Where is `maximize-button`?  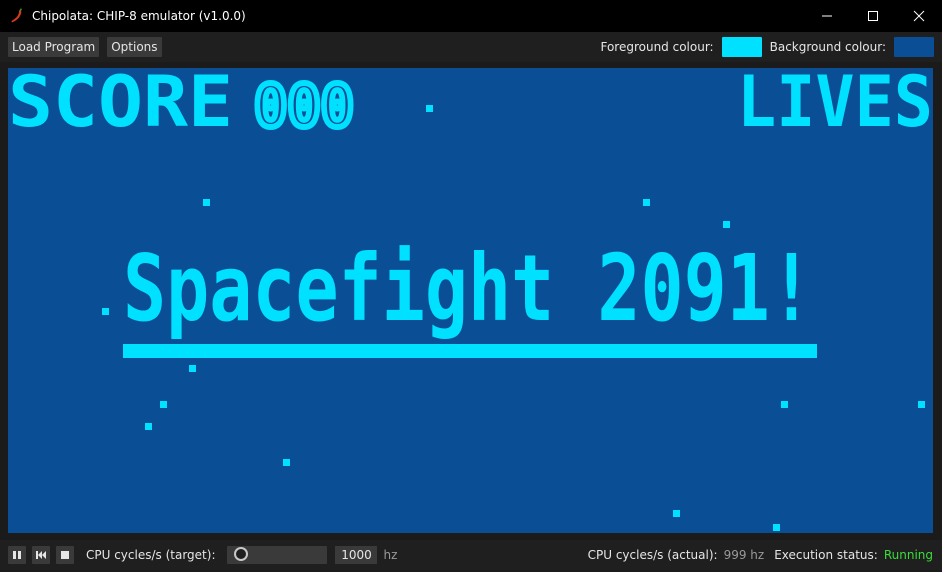
maximize-button is located at coordinates (873, 16).